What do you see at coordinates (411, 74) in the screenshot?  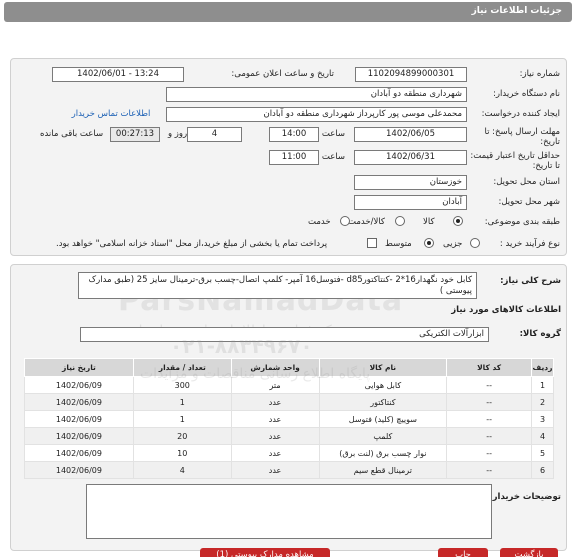 I see `need-number-field: 1102094899000301` at bounding box center [411, 74].